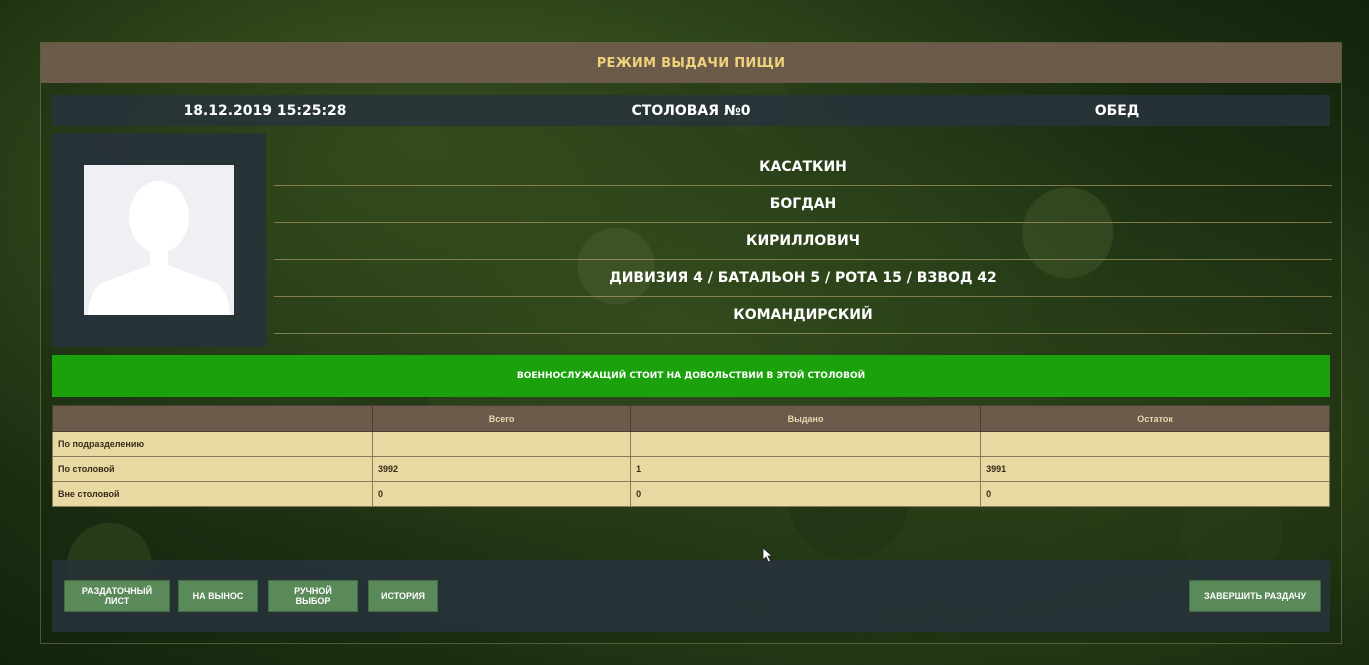 The width and height of the screenshot is (1369, 665). I want to click on canteen-label: СТОЛОВАЯ №0, so click(691, 110).